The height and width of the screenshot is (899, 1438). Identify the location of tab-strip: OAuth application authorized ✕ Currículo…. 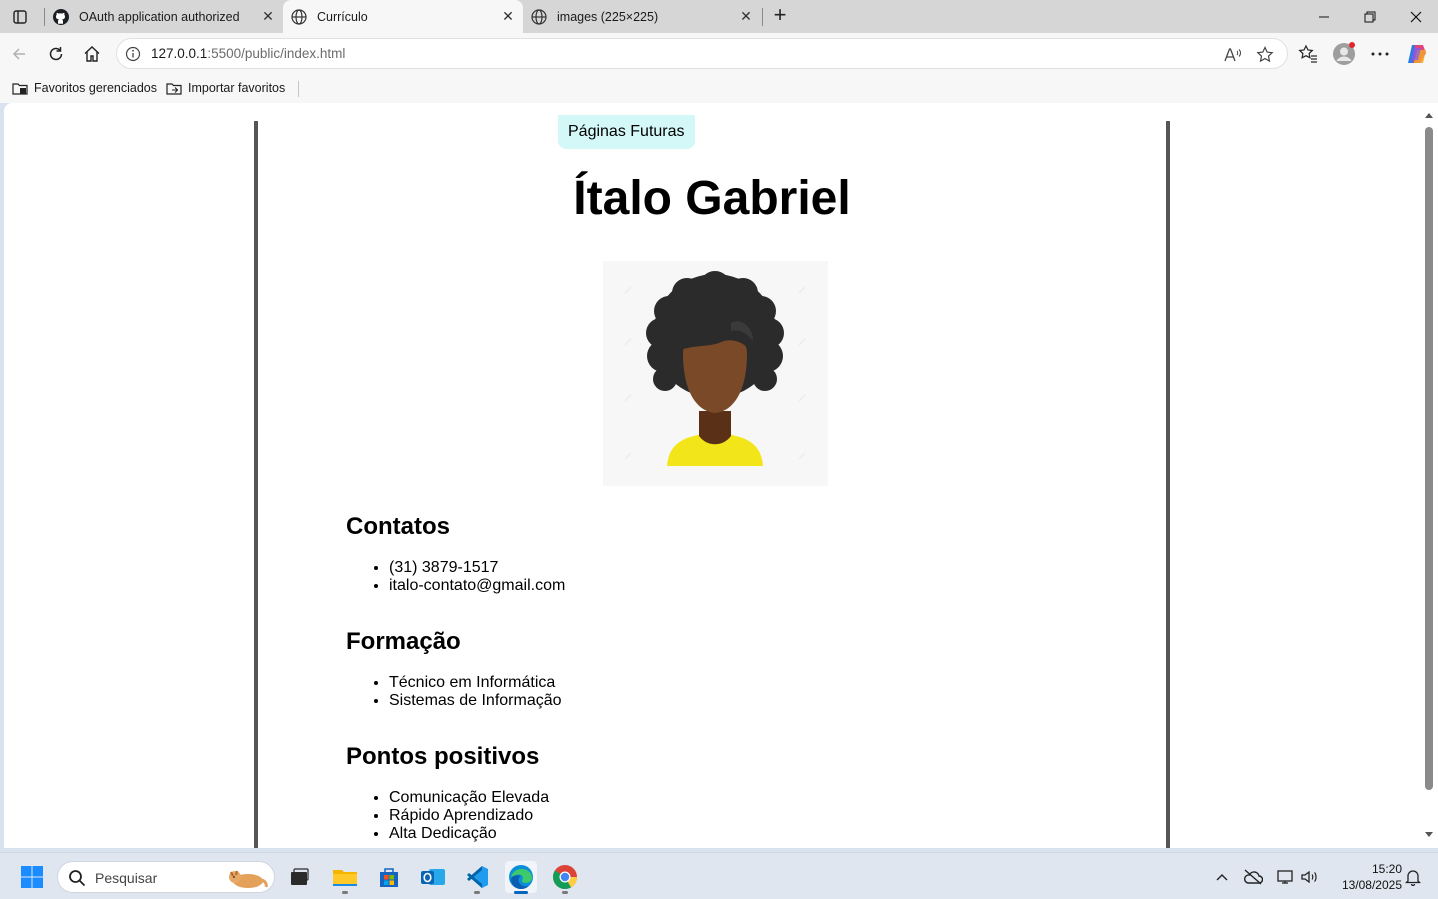
(719, 16).